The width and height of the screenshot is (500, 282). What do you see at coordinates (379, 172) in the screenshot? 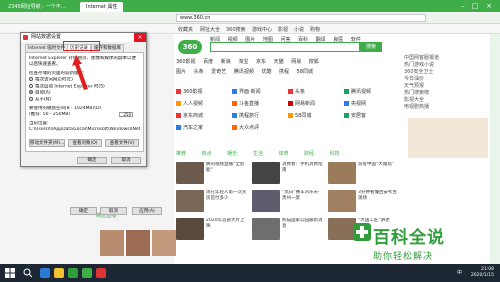
I see `news-caption: 游客中国“大雁塔”` at bounding box center [379, 172].